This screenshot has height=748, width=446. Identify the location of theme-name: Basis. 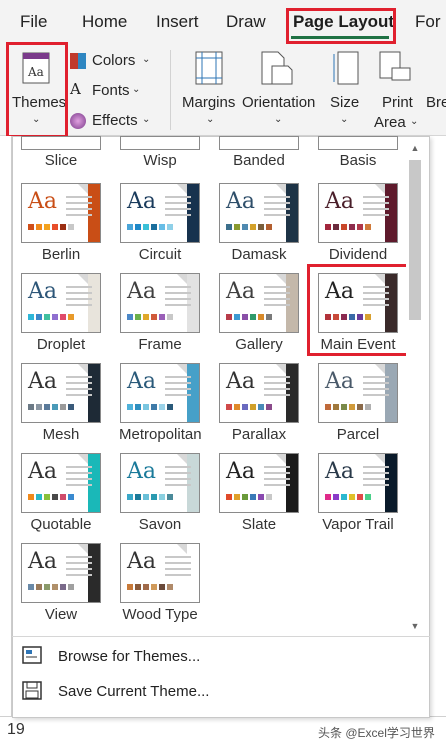
(358, 160).